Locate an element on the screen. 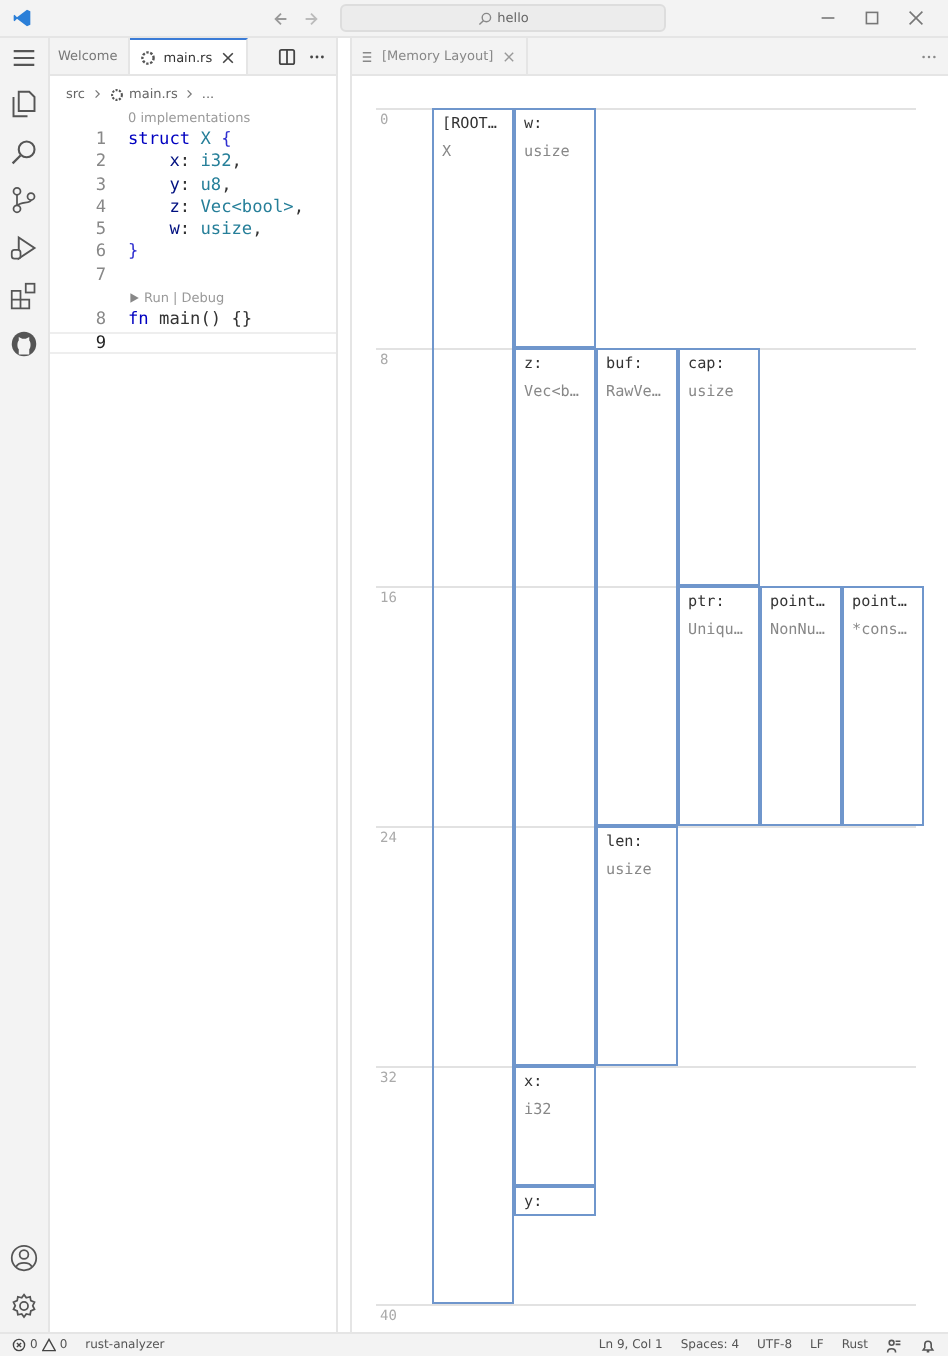 This screenshot has height=1356, width=948. line-number: 9 is located at coordinates (100, 343).